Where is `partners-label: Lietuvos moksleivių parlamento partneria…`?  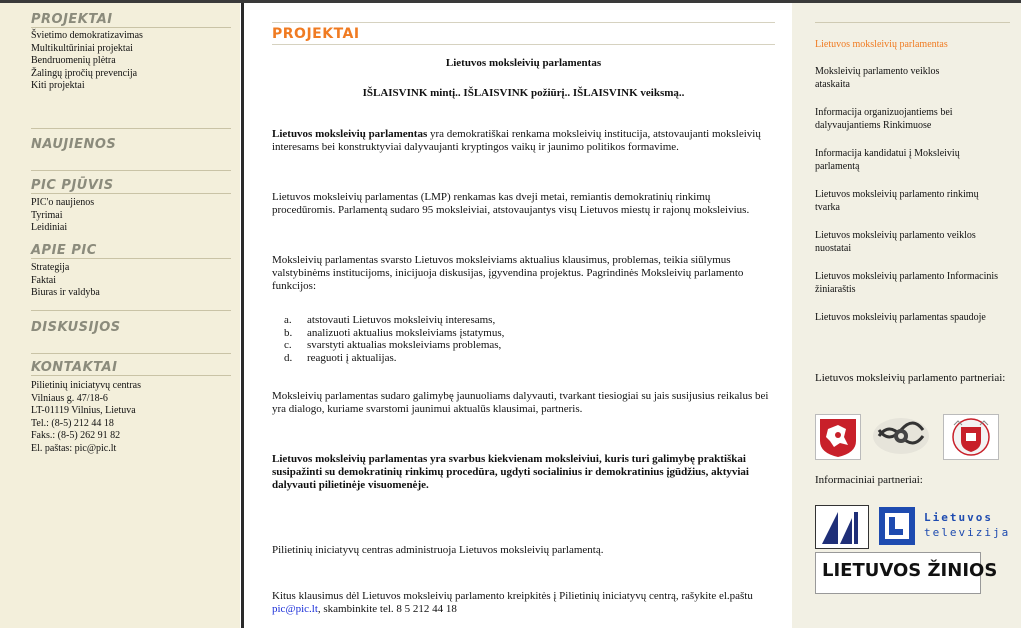 partners-label: Lietuvos moksleivių parlamento partneria… is located at coordinates (910, 378).